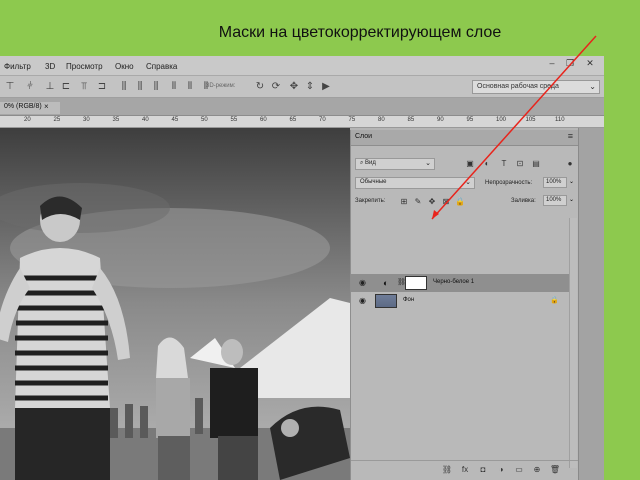  What do you see at coordinates (418, 202) in the screenshot?
I see `lock-brush-icon: ✎` at bounding box center [418, 202].